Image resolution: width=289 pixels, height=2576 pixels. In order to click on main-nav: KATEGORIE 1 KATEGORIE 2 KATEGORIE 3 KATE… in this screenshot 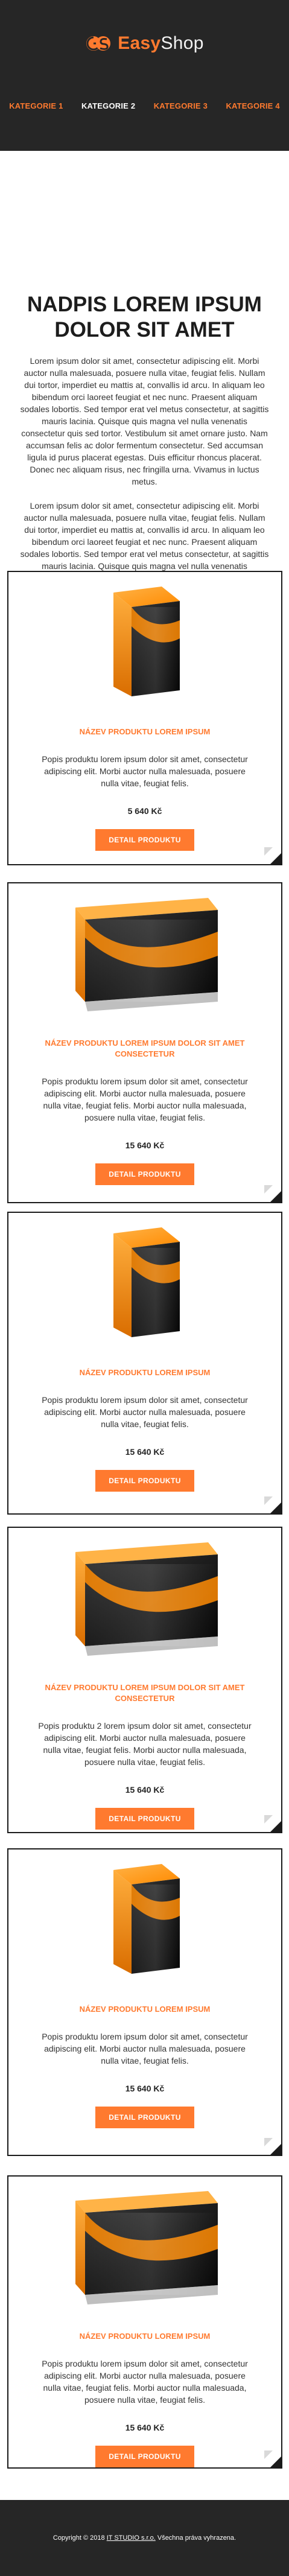, I will do `click(144, 106)`.